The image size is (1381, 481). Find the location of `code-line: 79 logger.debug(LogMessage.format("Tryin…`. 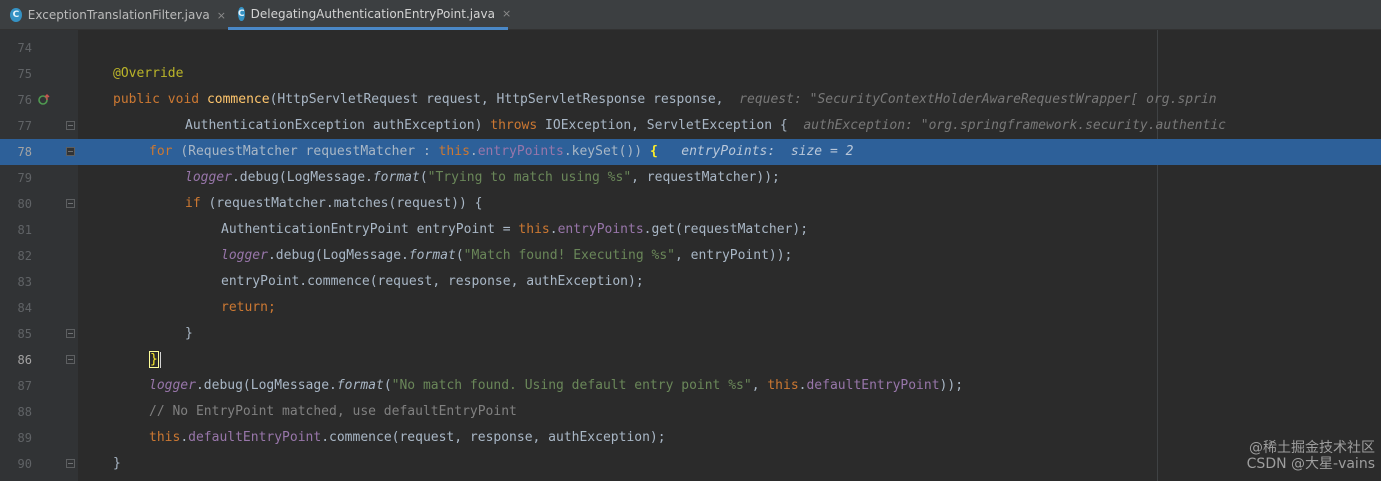

code-line: 79 logger.debug(LogMessage.format("Tryin… is located at coordinates (690, 178).